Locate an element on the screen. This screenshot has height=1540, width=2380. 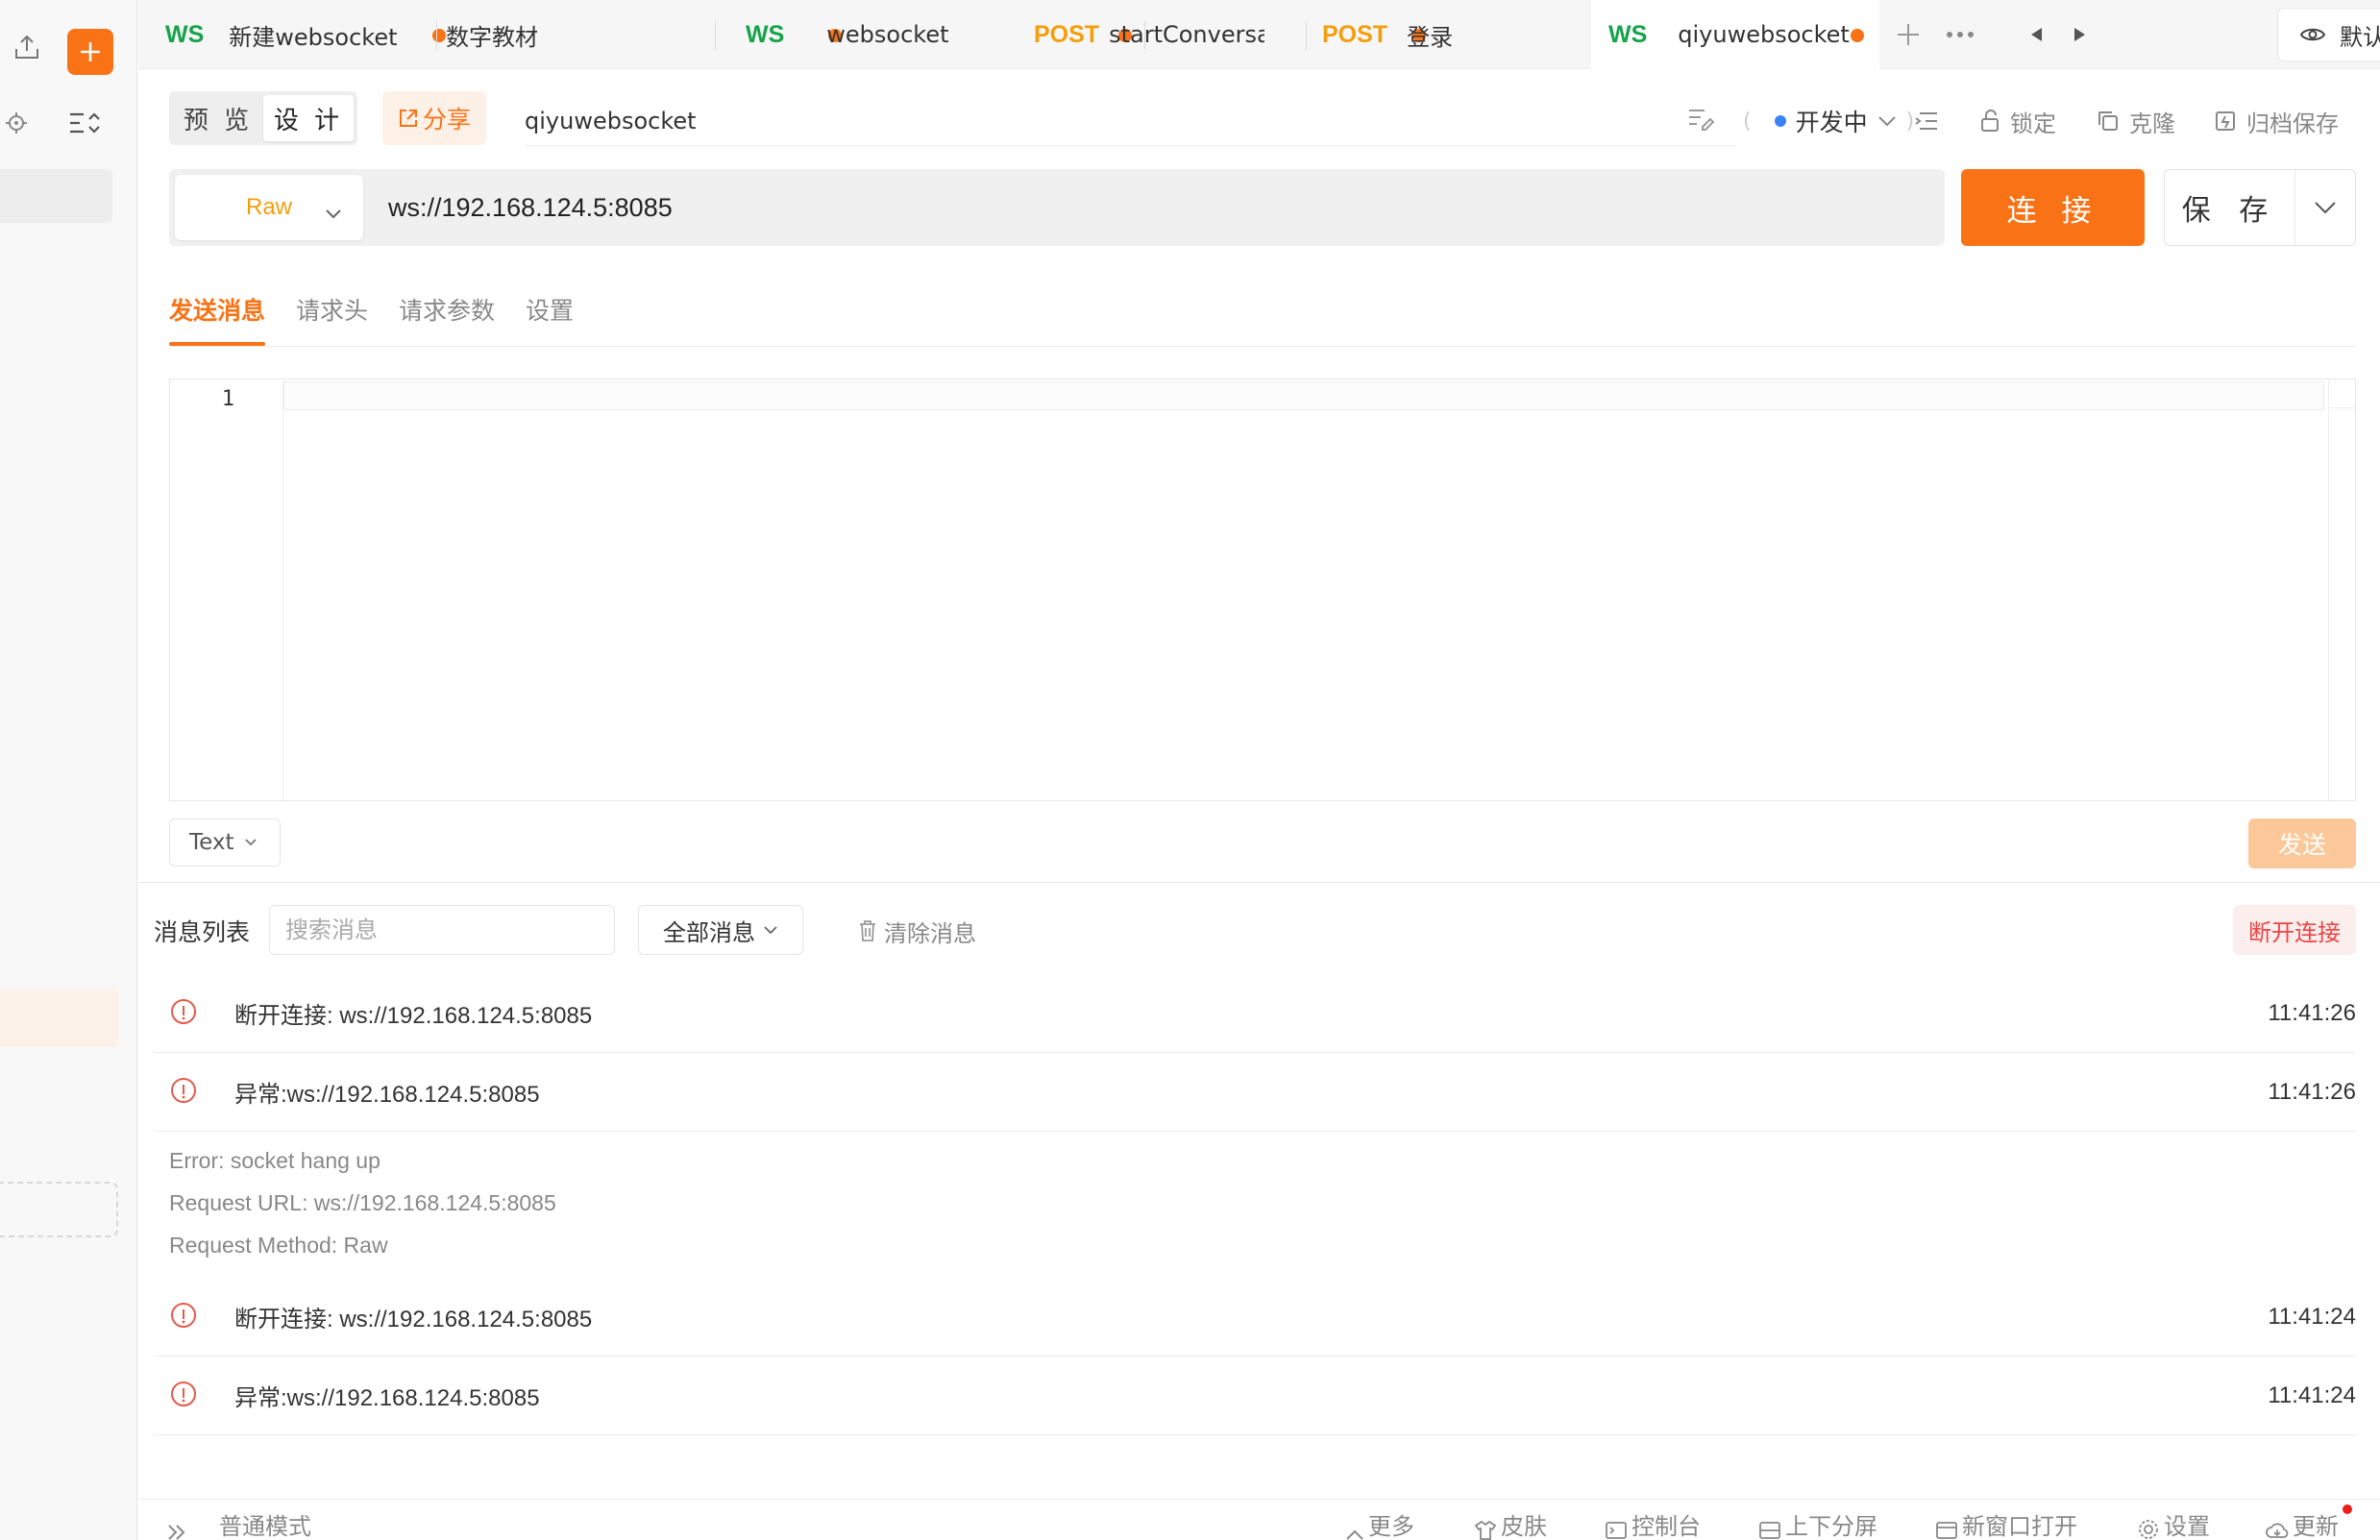
triangle-left-icon is located at coordinates (2037, 34).